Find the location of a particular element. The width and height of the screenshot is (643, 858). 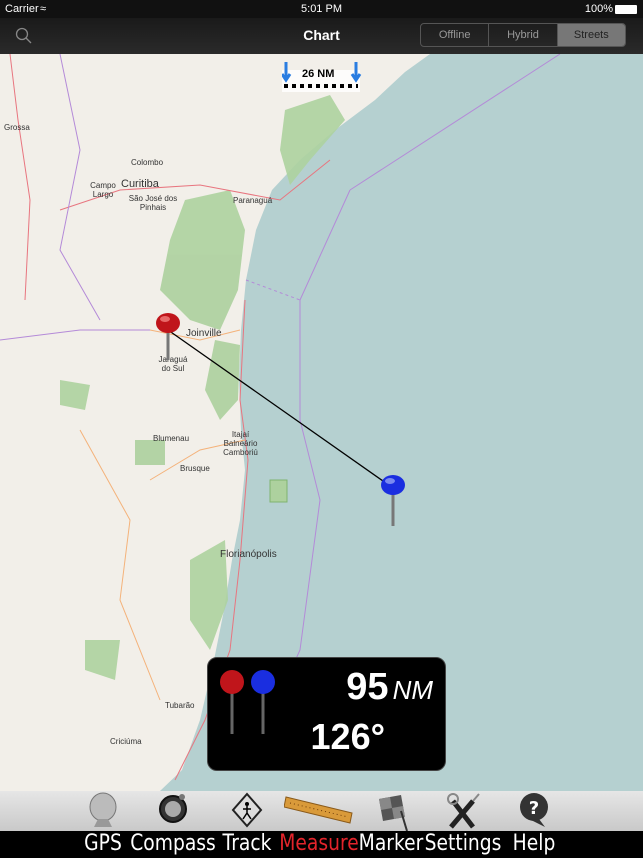

toolbar-label: Settings is located at coordinates (463, 843).